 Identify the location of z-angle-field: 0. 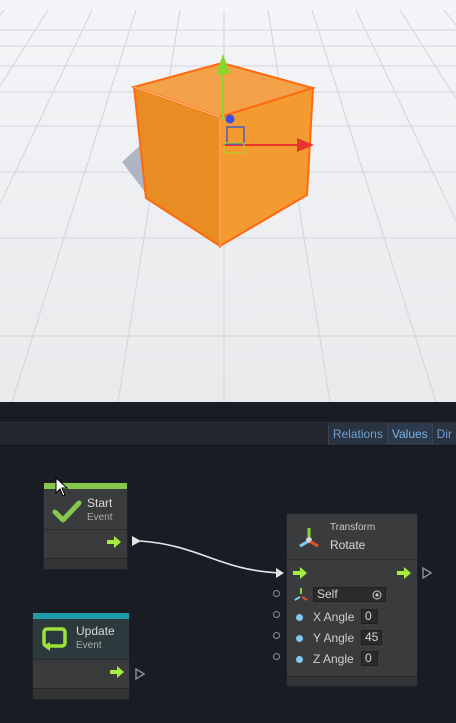
(369, 658).